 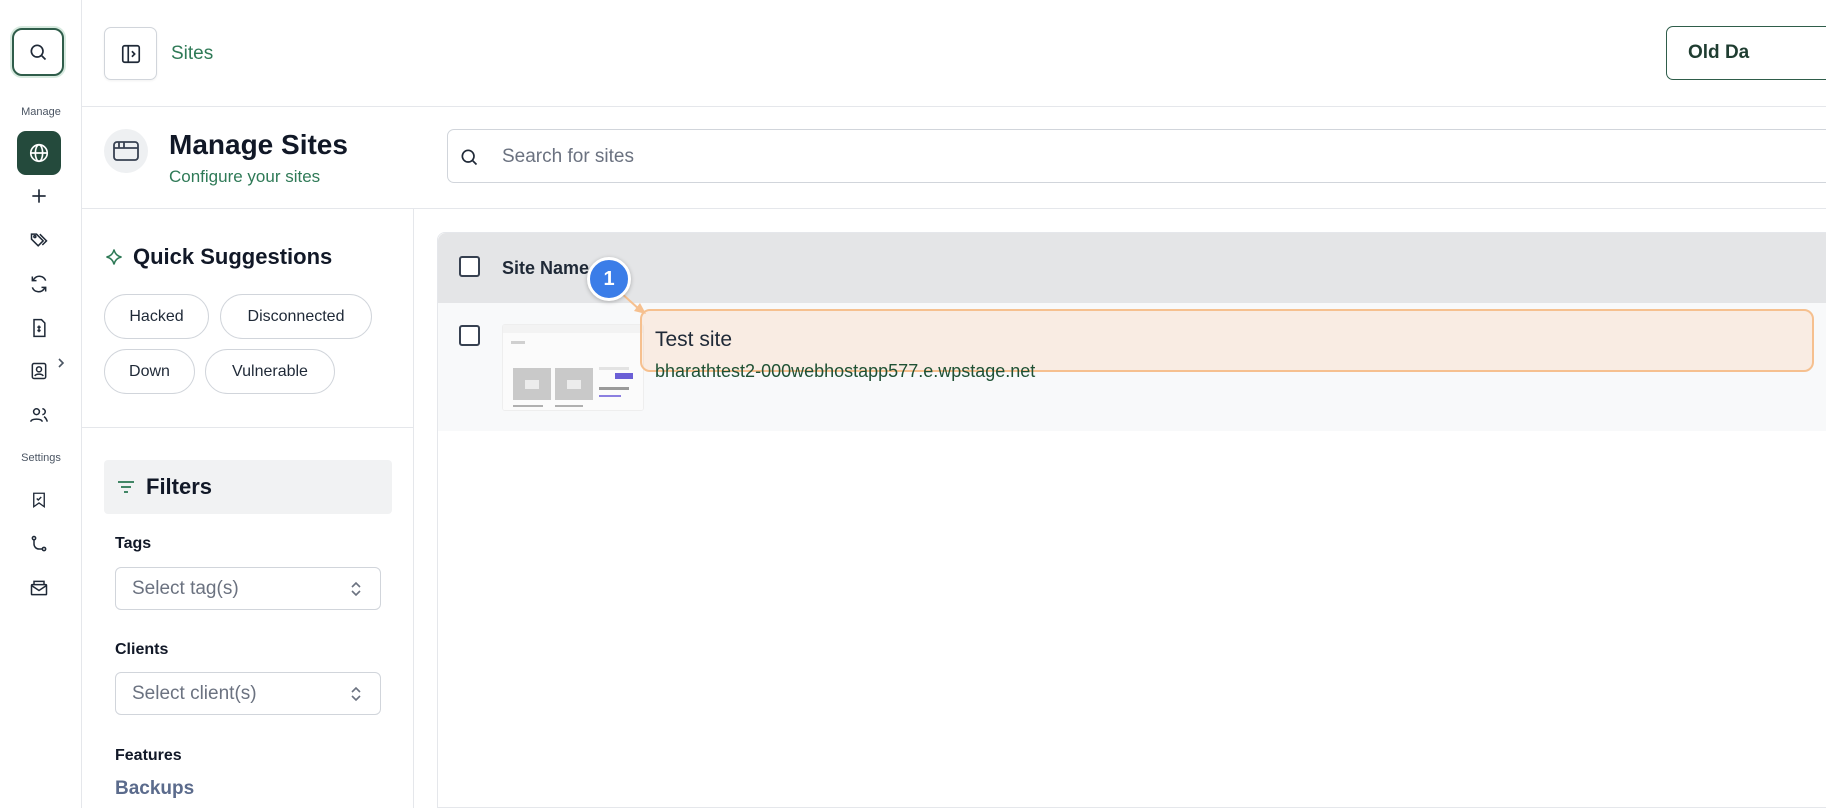 I want to click on chip-disconnected: Disconnected, so click(x=296, y=316).